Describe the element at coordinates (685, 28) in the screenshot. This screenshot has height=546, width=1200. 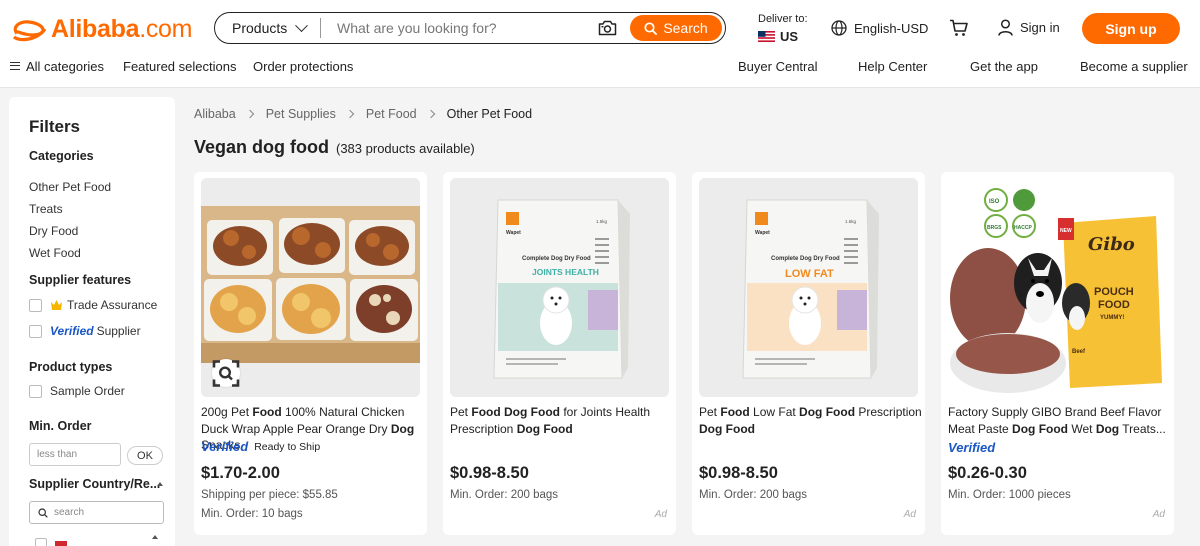
I see `search-button-label: Search` at that location.